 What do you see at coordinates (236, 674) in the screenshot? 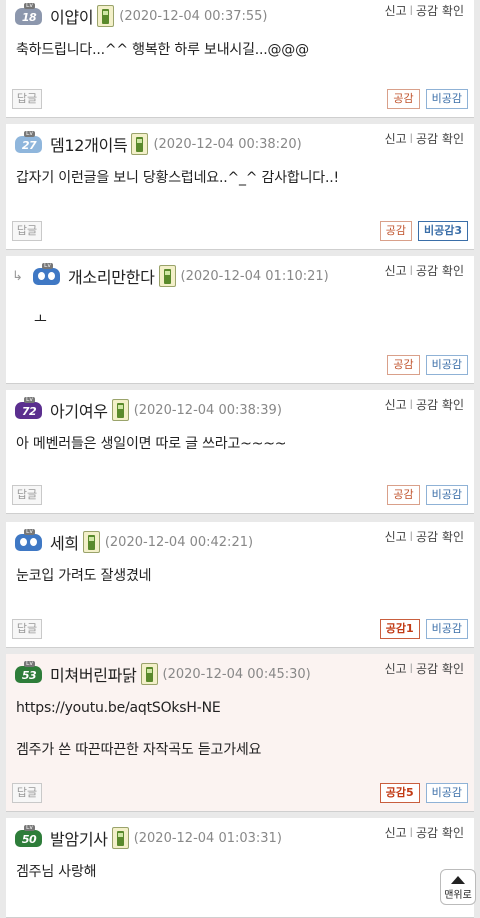
I see `comment-date: (2020-12-04 00:45:30)` at bounding box center [236, 674].